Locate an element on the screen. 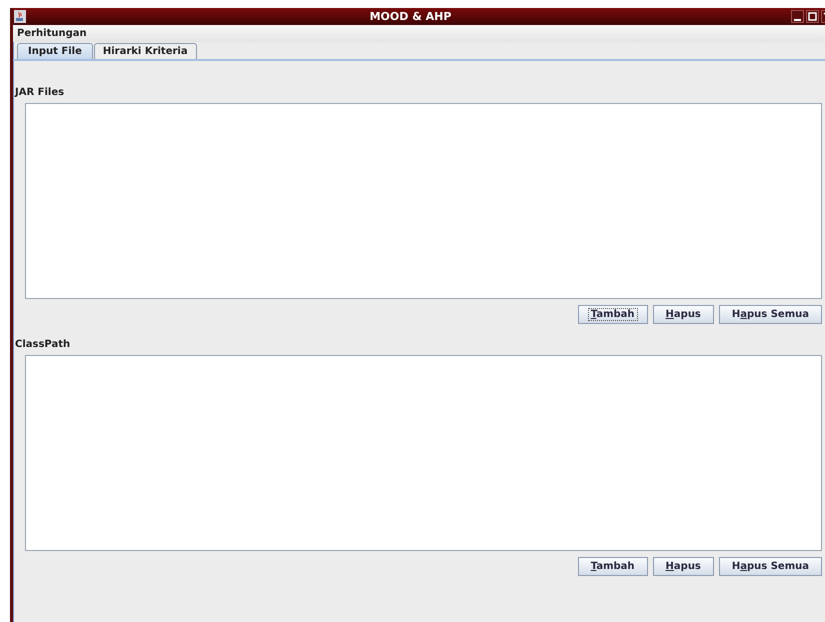 This screenshot has height=622, width=825. window-title: MOOD & AHP is located at coordinates (410, 16).